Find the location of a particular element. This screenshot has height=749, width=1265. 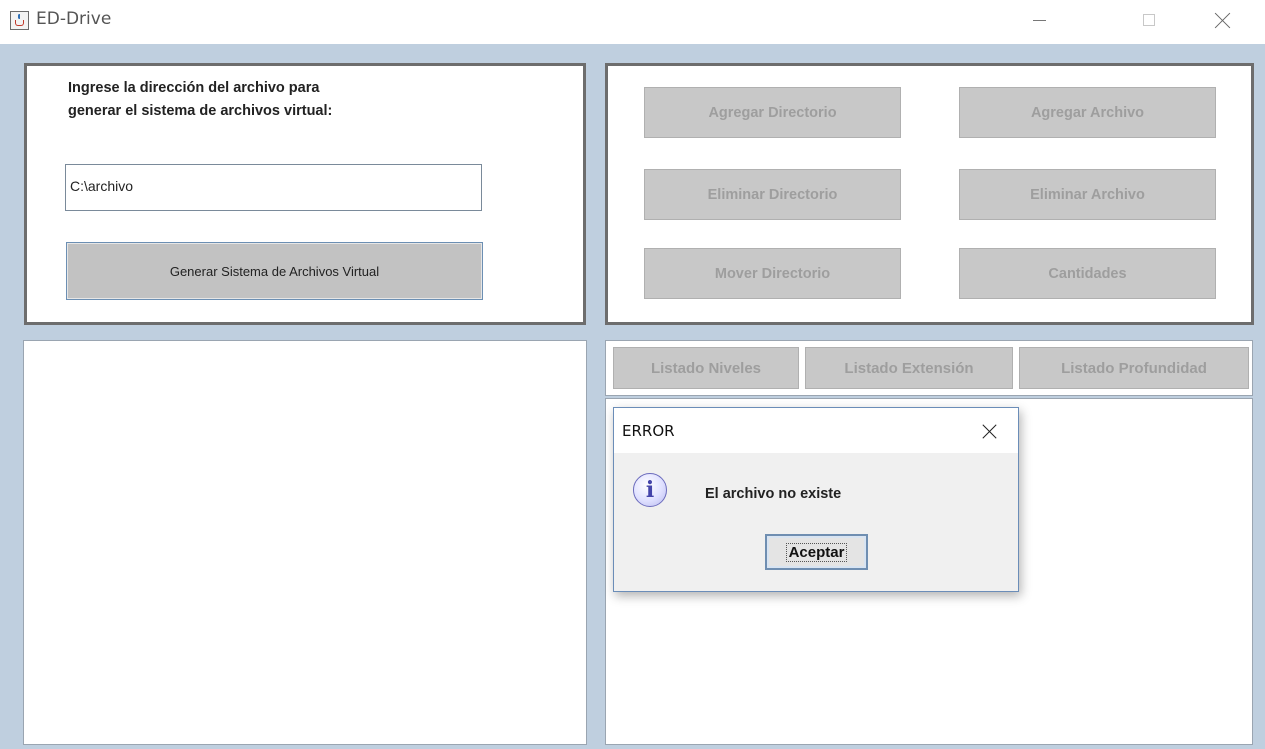

java-cup-icon is located at coordinates (19, 20).